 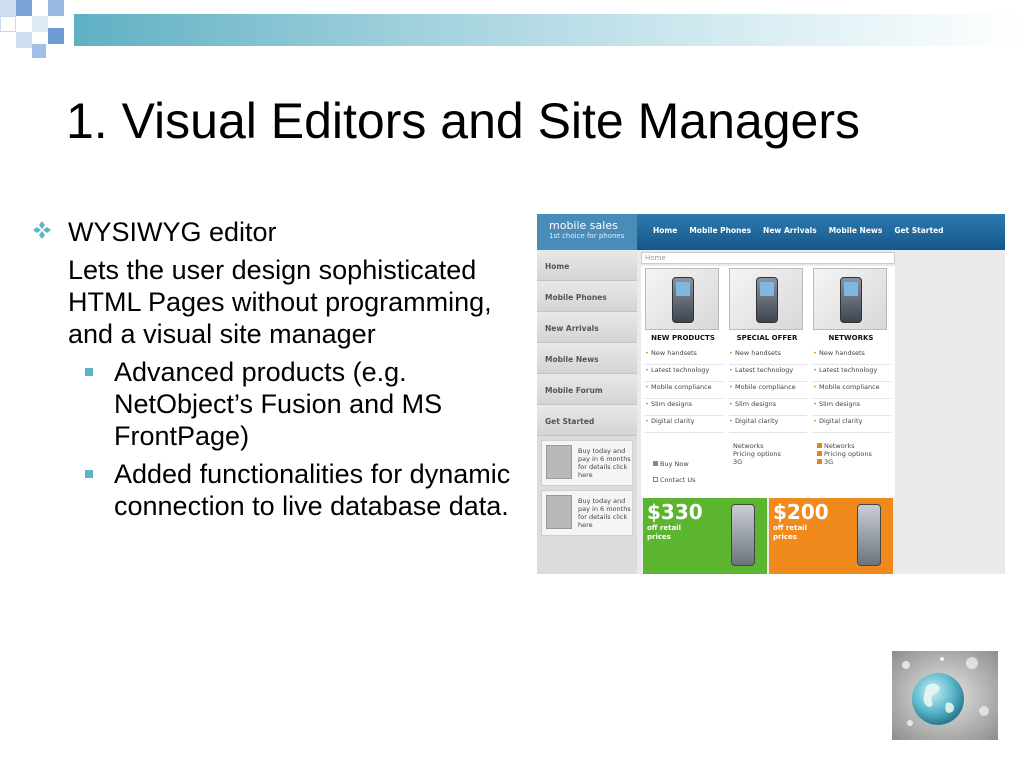 I want to click on site-sidebar-item: Mobile Phones, so click(x=587, y=296).